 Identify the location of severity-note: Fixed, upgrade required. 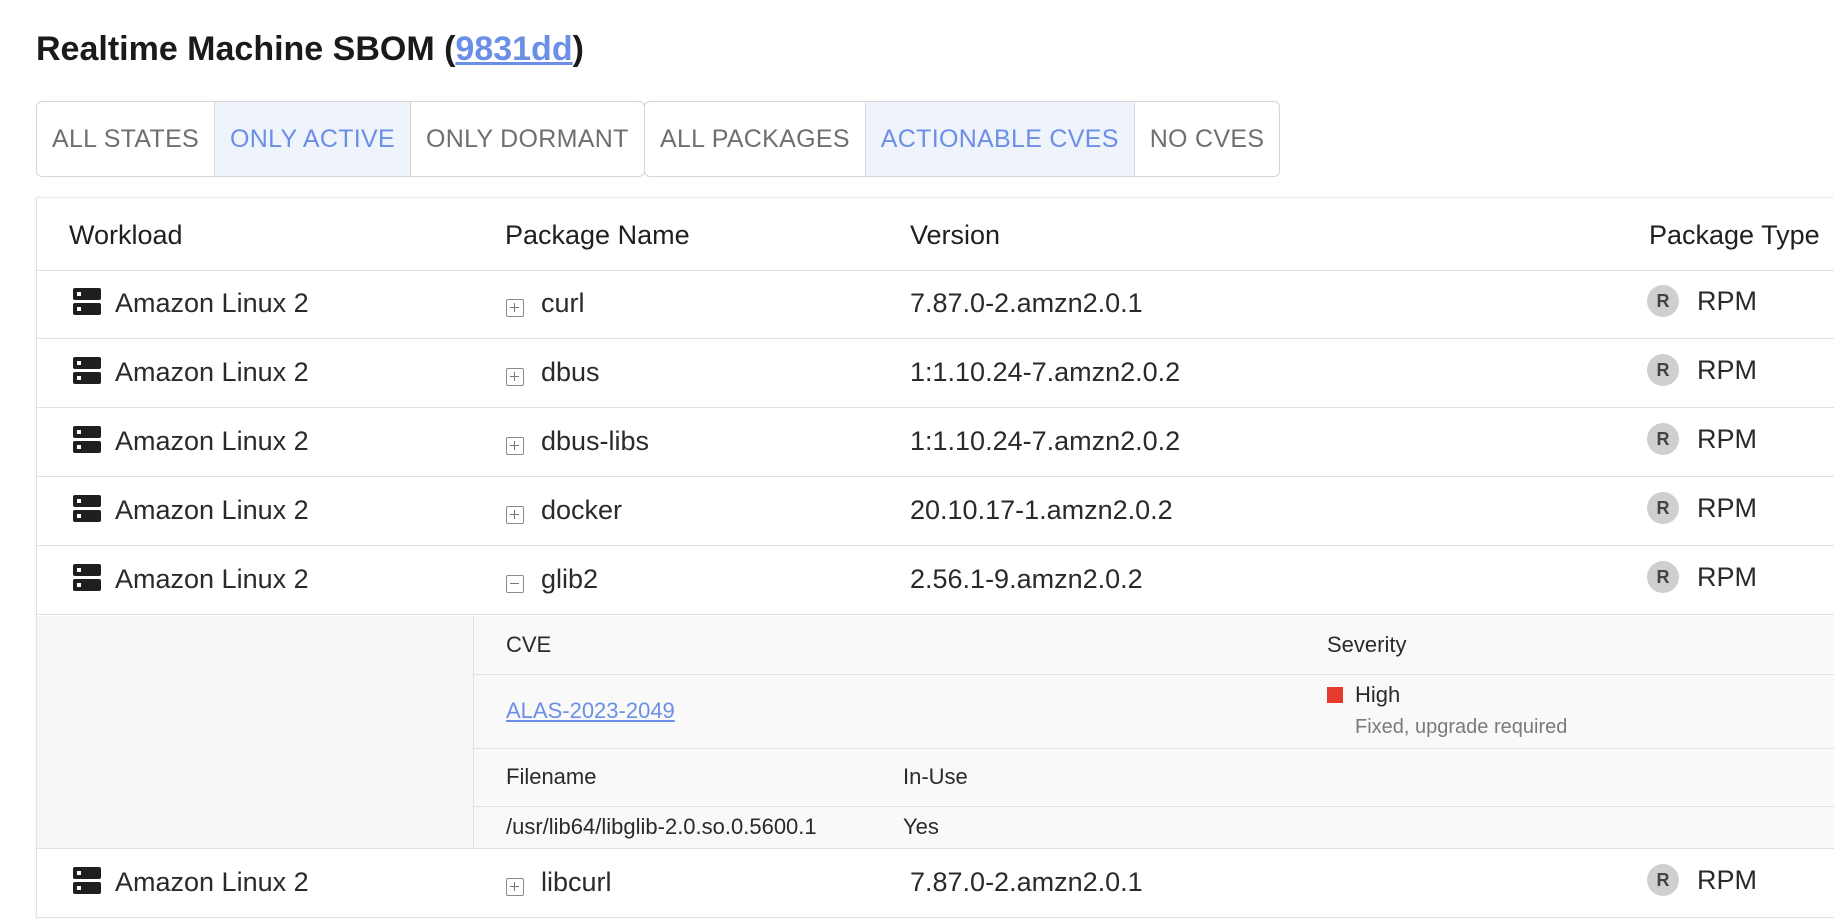
(1461, 727).